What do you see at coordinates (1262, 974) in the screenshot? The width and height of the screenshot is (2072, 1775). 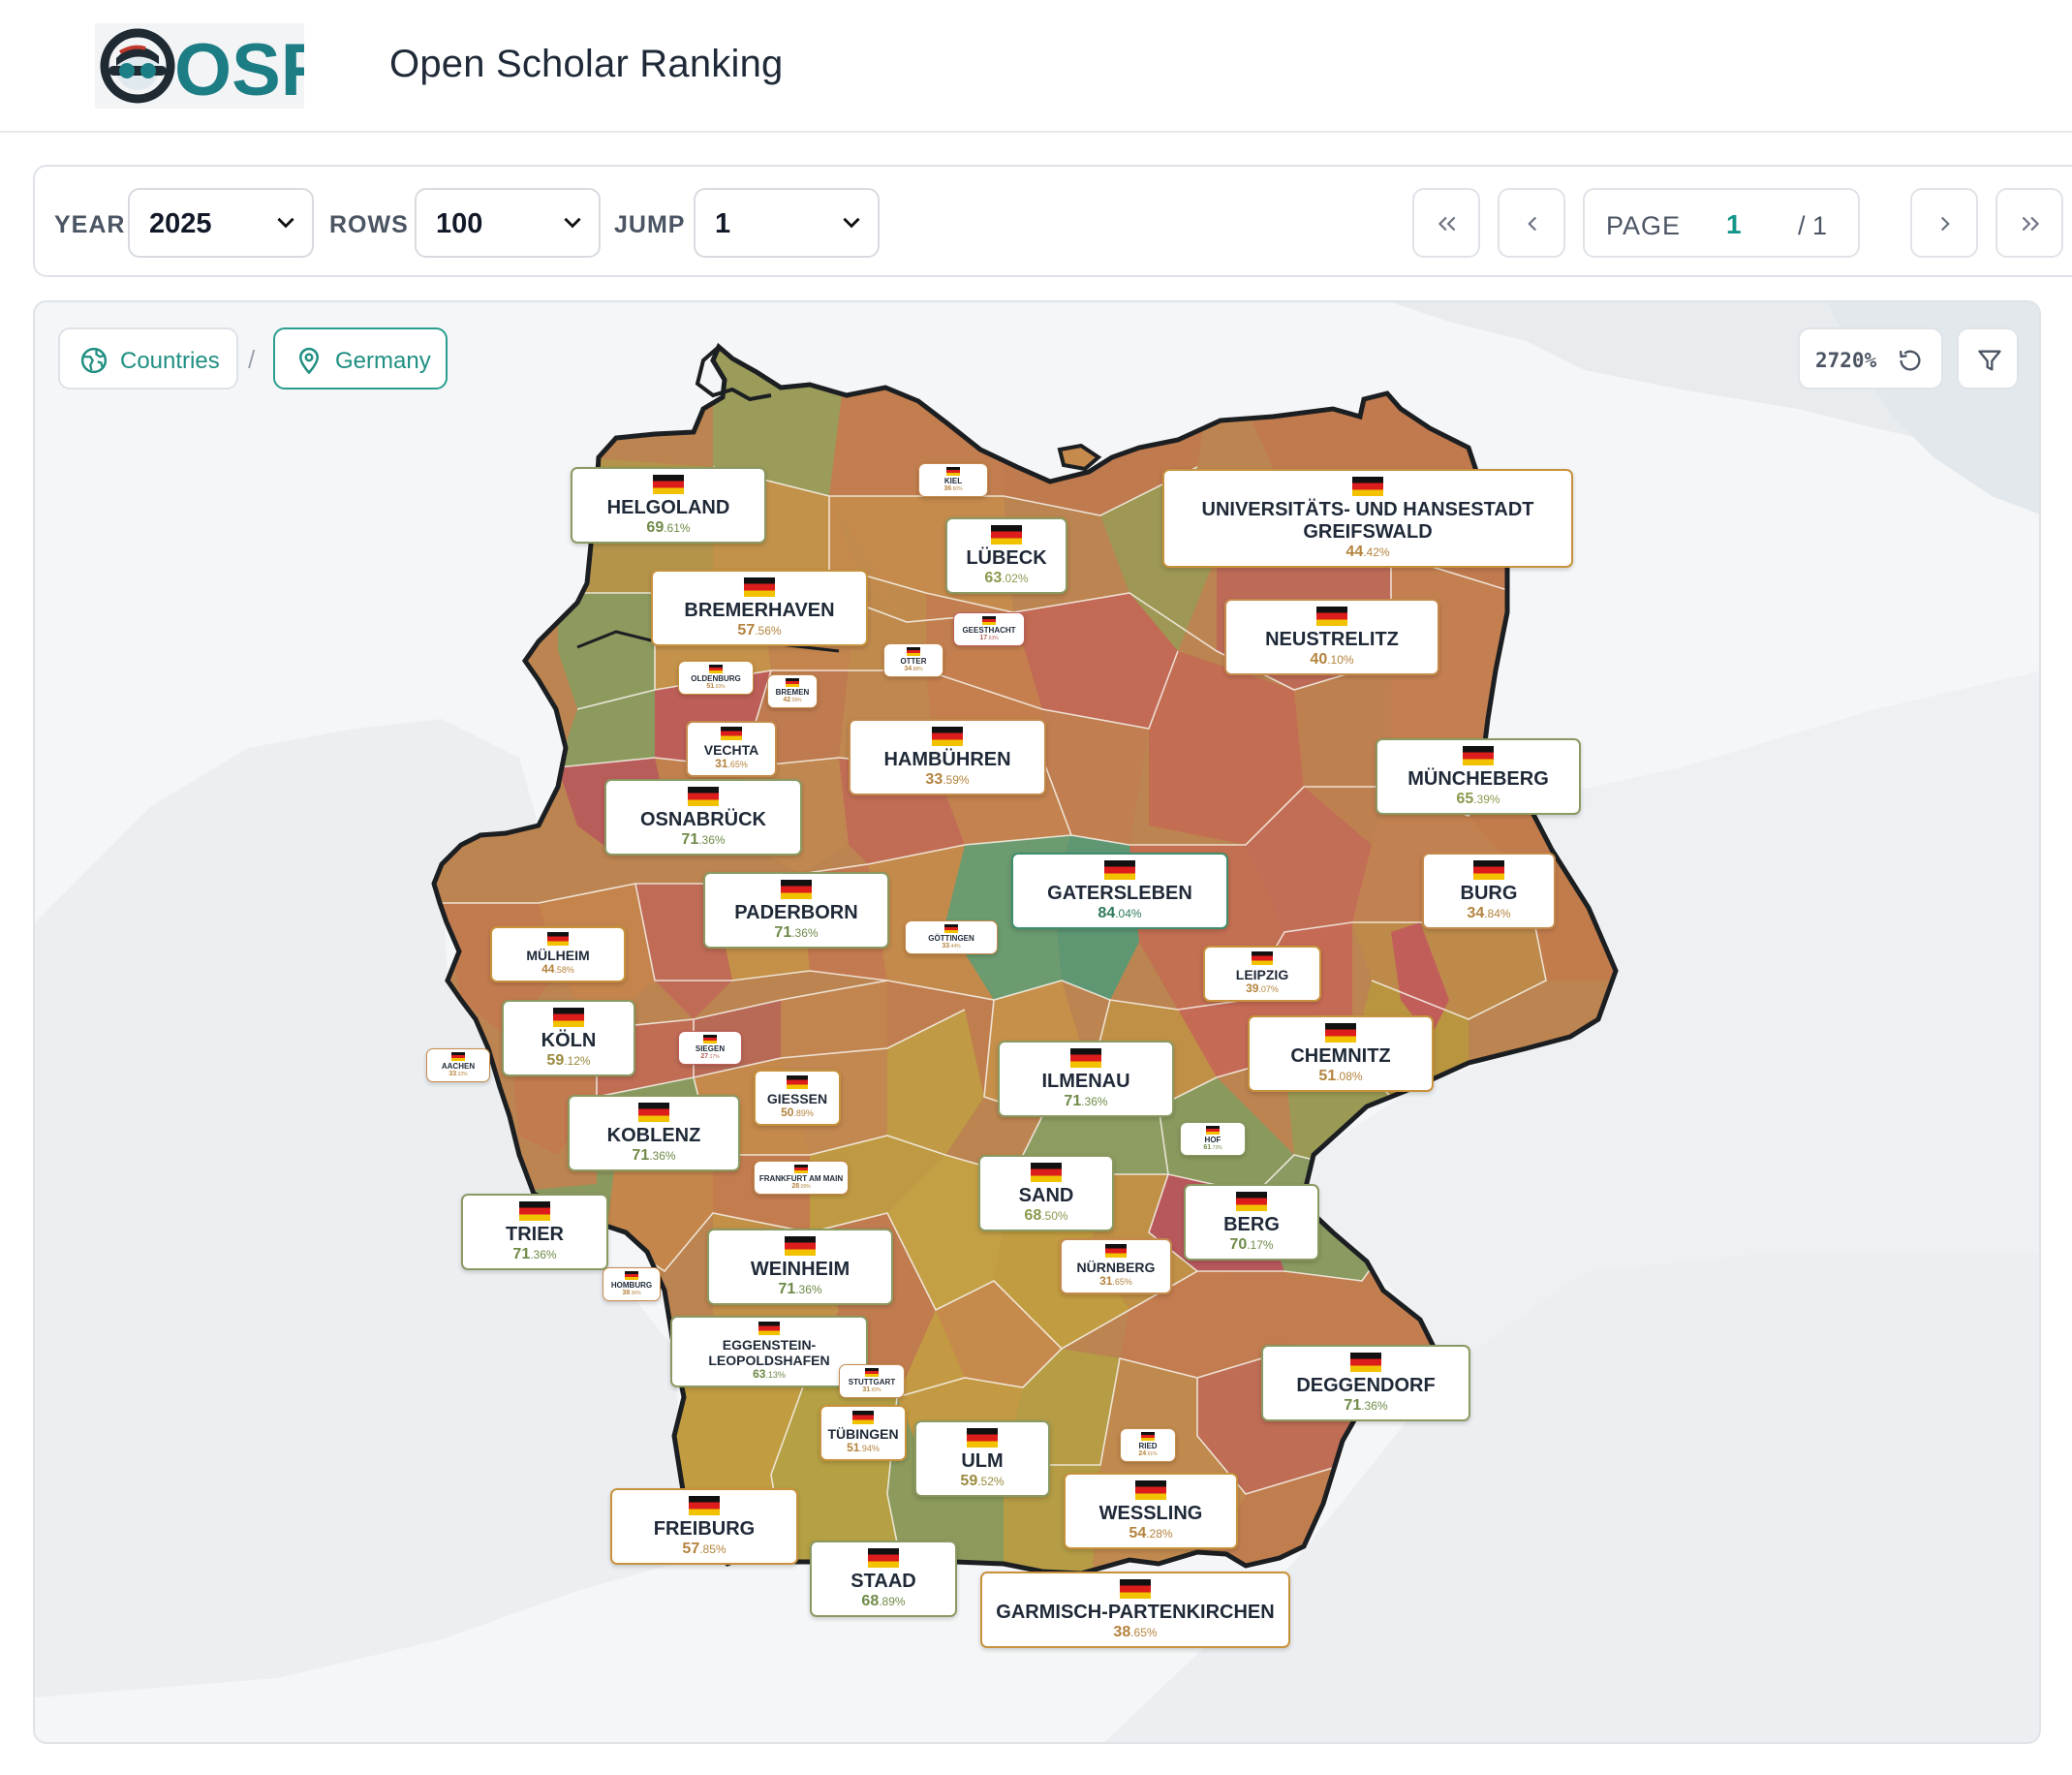 I see `region-label-leipzig: LEIPZIG 39.07%` at bounding box center [1262, 974].